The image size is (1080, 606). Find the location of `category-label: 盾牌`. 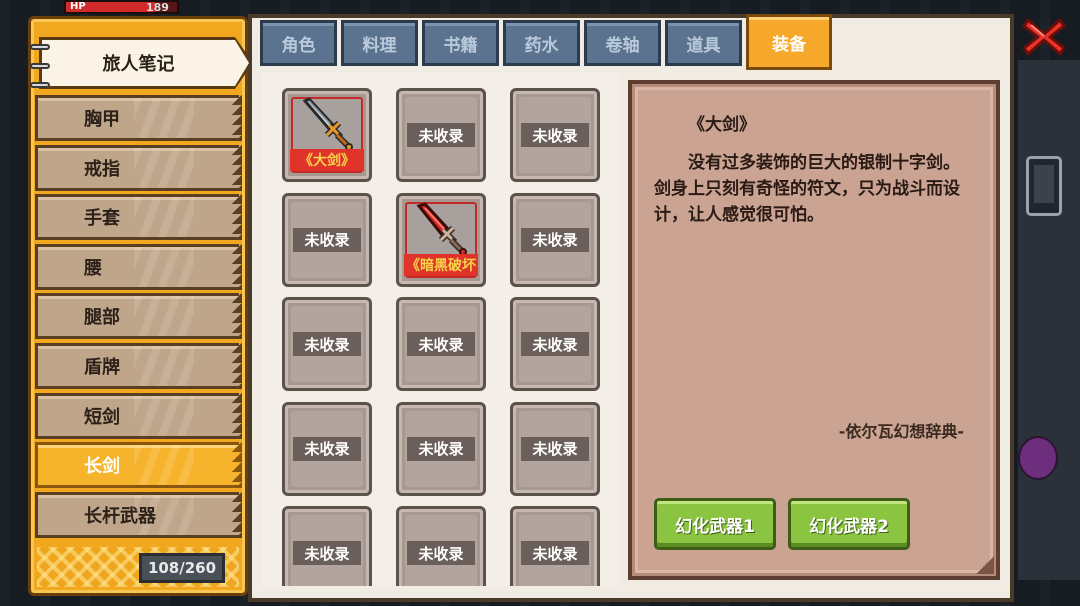

category-label: 盾牌 is located at coordinates (102, 367).